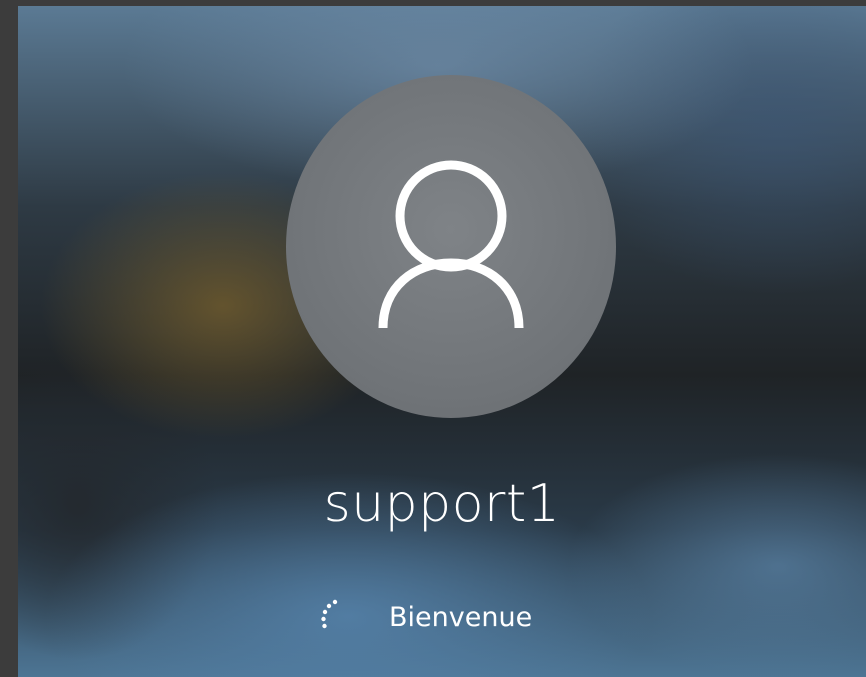  I want to click on user-silhouette-icon, so click(451, 244).